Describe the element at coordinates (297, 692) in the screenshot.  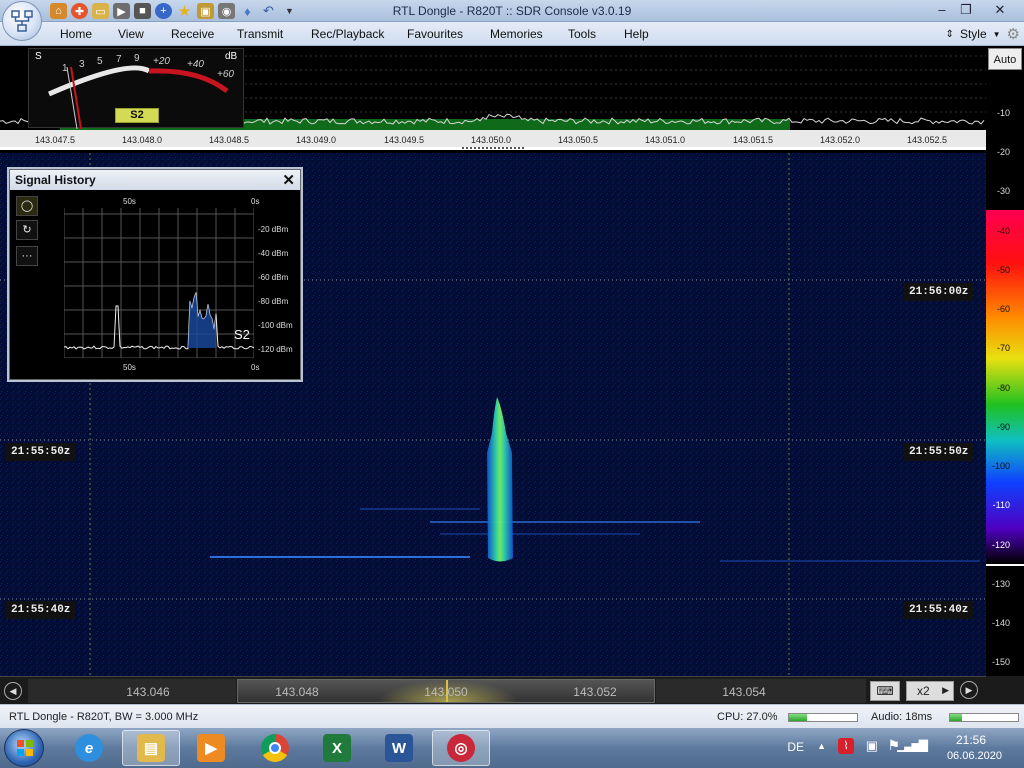
I see `bottom-freq-label: 143.048` at that location.